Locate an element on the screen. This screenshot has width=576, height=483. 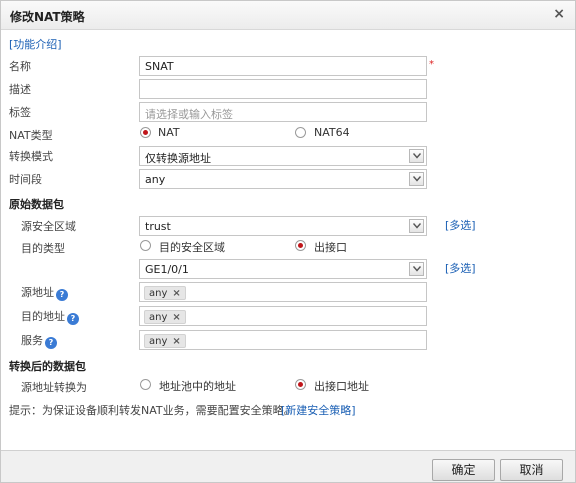
src-zone-select-value: trust is located at coordinates (158, 226).